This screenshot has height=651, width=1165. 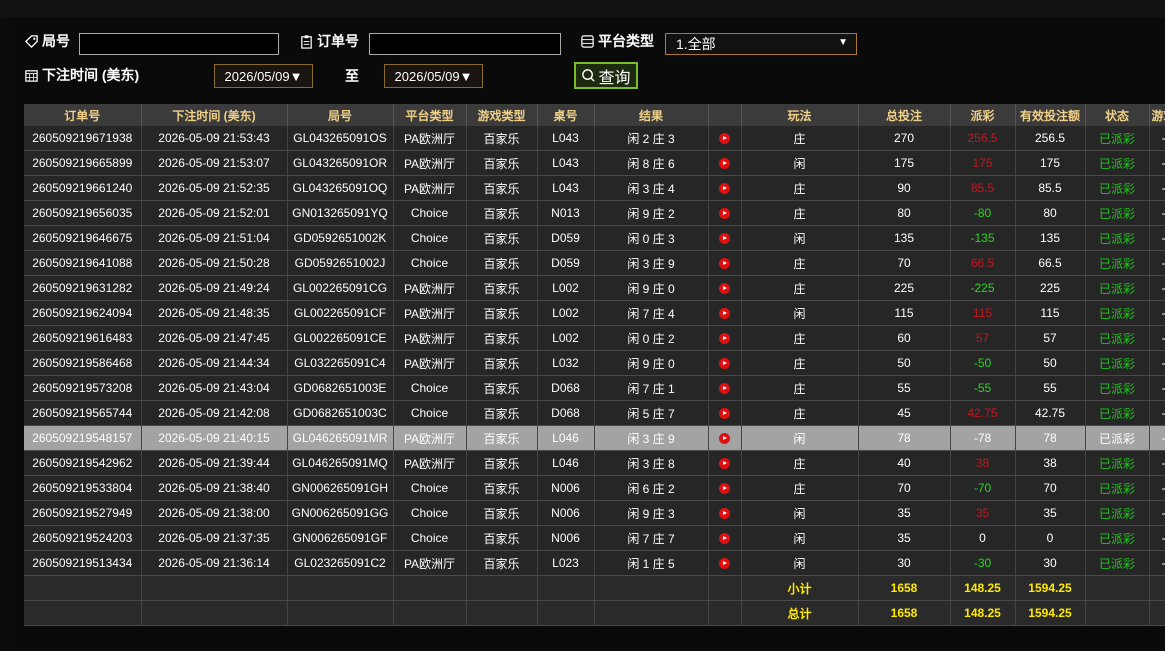 I want to click on result-cell: 闲 3 庄 4, so click(x=651, y=188).